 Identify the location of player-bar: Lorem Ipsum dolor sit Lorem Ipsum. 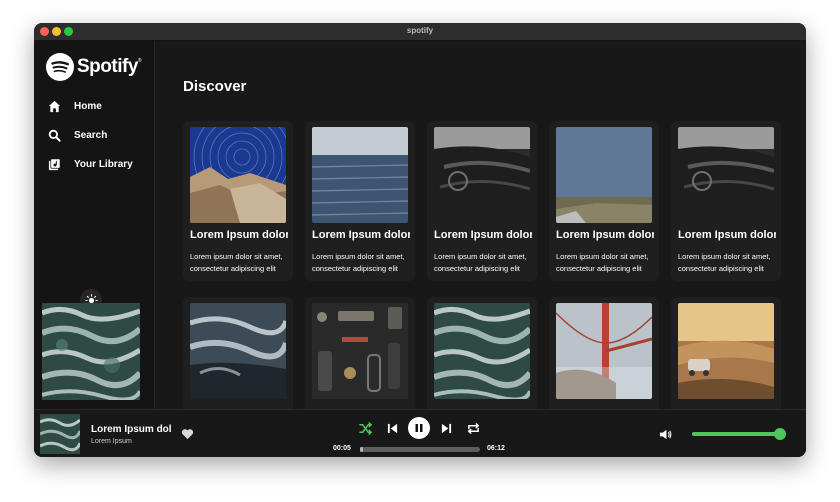
(420, 433).